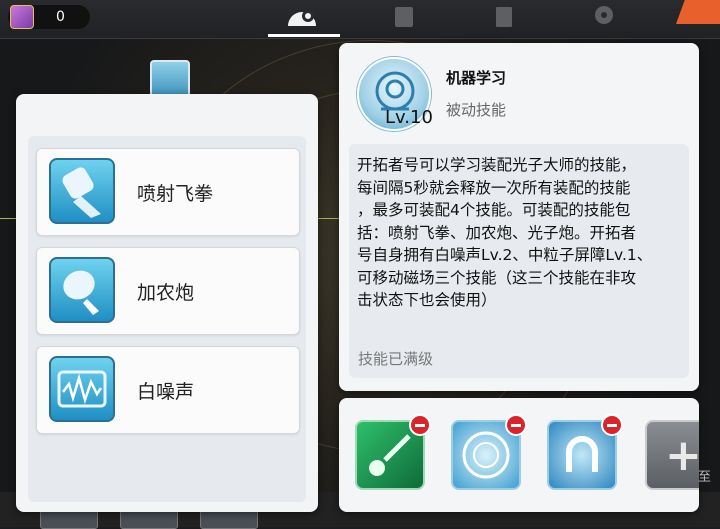  Describe the element at coordinates (494, 210) in the screenshot. I see `description-line: ，最多可装配4个技能。可装配的技能包` at that location.